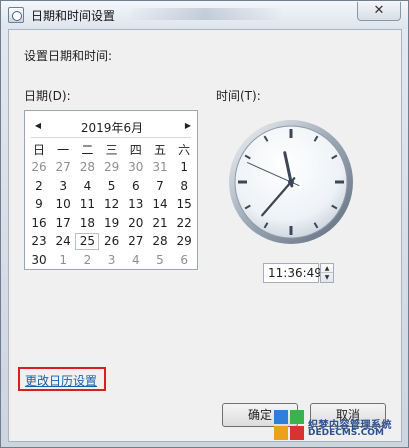 This screenshot has width=409, height=448. Describe the element at coordinates (63, 241) in the screenshot. I see `calendar-day: 24` at that location.